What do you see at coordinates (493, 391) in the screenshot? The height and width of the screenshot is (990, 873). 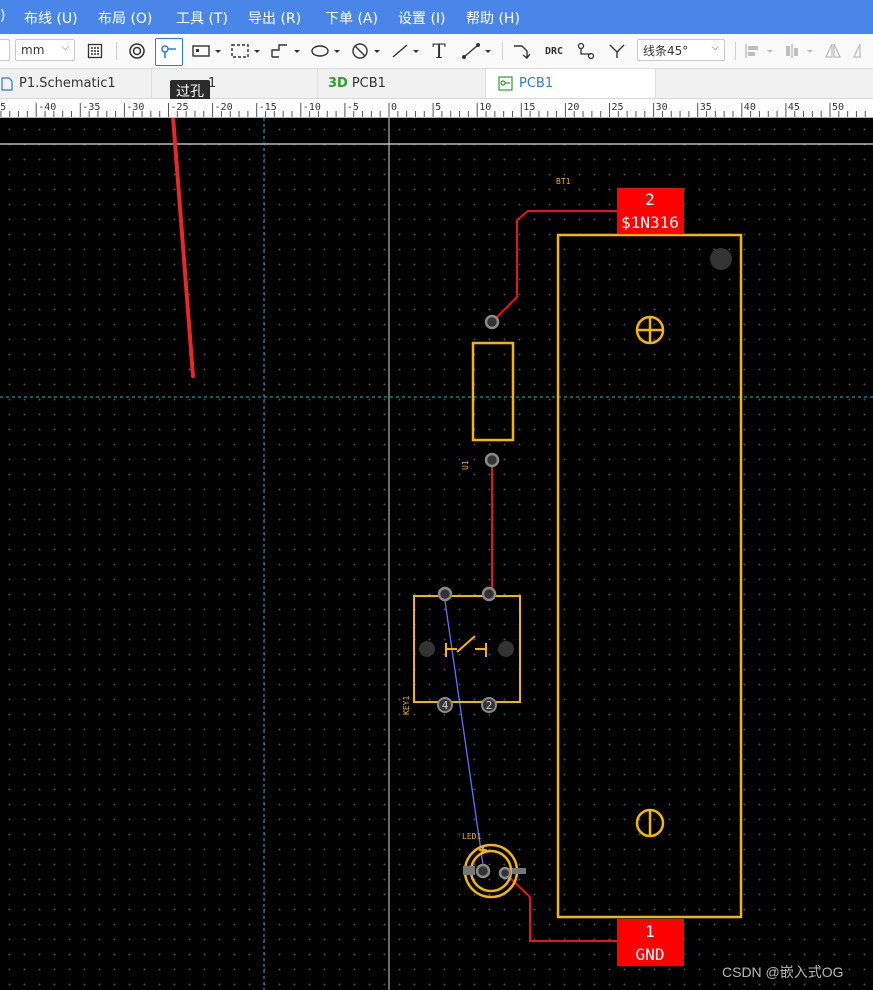 I see `resistor-body` at bounding box center [493, 391].